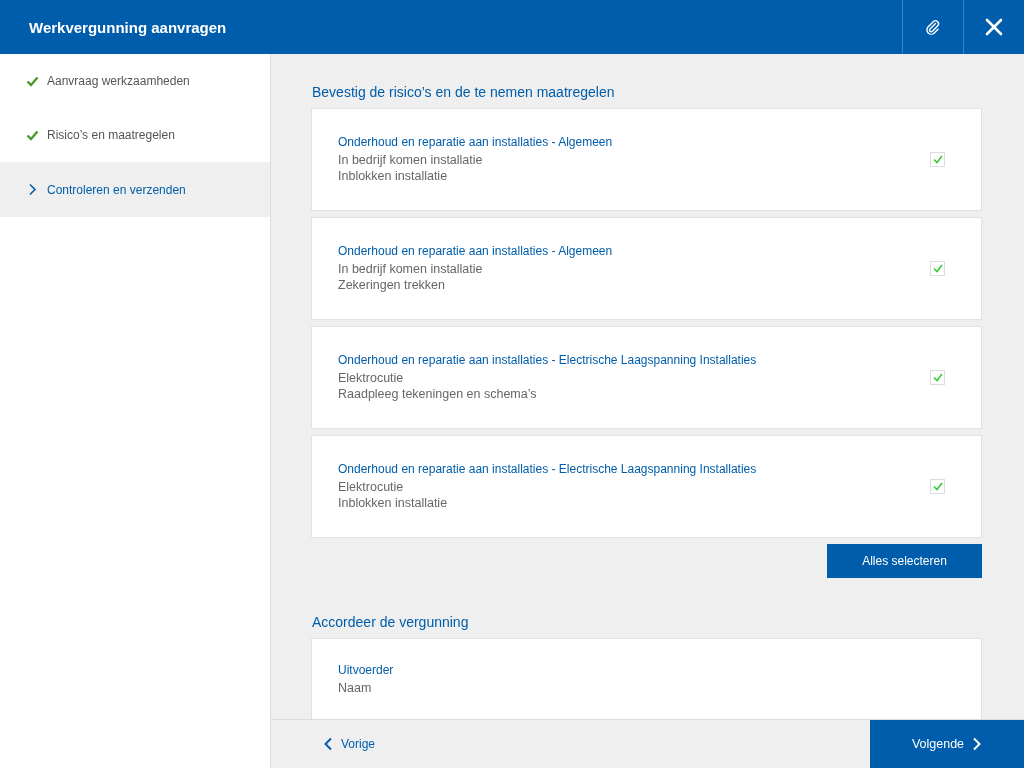  What do you see at coordinates (464, 92) in the screenshot?
I see `section-heading: Bevestig de risico’s en de te nemen maatregelen` at bounding box center [464, 92].